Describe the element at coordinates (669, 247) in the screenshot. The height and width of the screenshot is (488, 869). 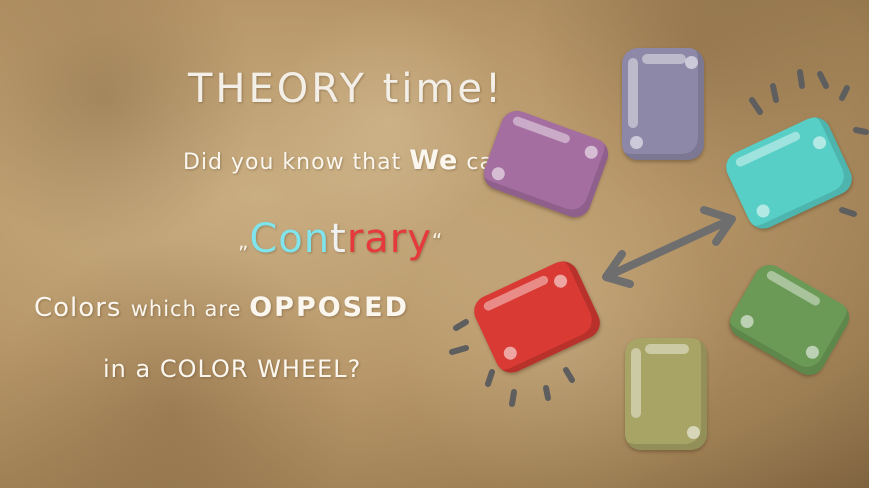
I see `double-arrow-icon` at that location.